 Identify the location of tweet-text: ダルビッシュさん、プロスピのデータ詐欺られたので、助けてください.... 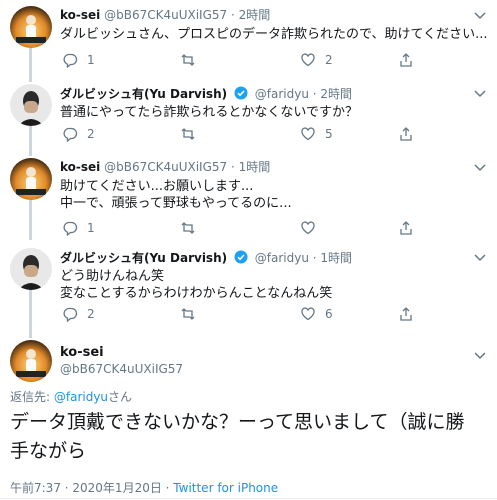
(274, 34).